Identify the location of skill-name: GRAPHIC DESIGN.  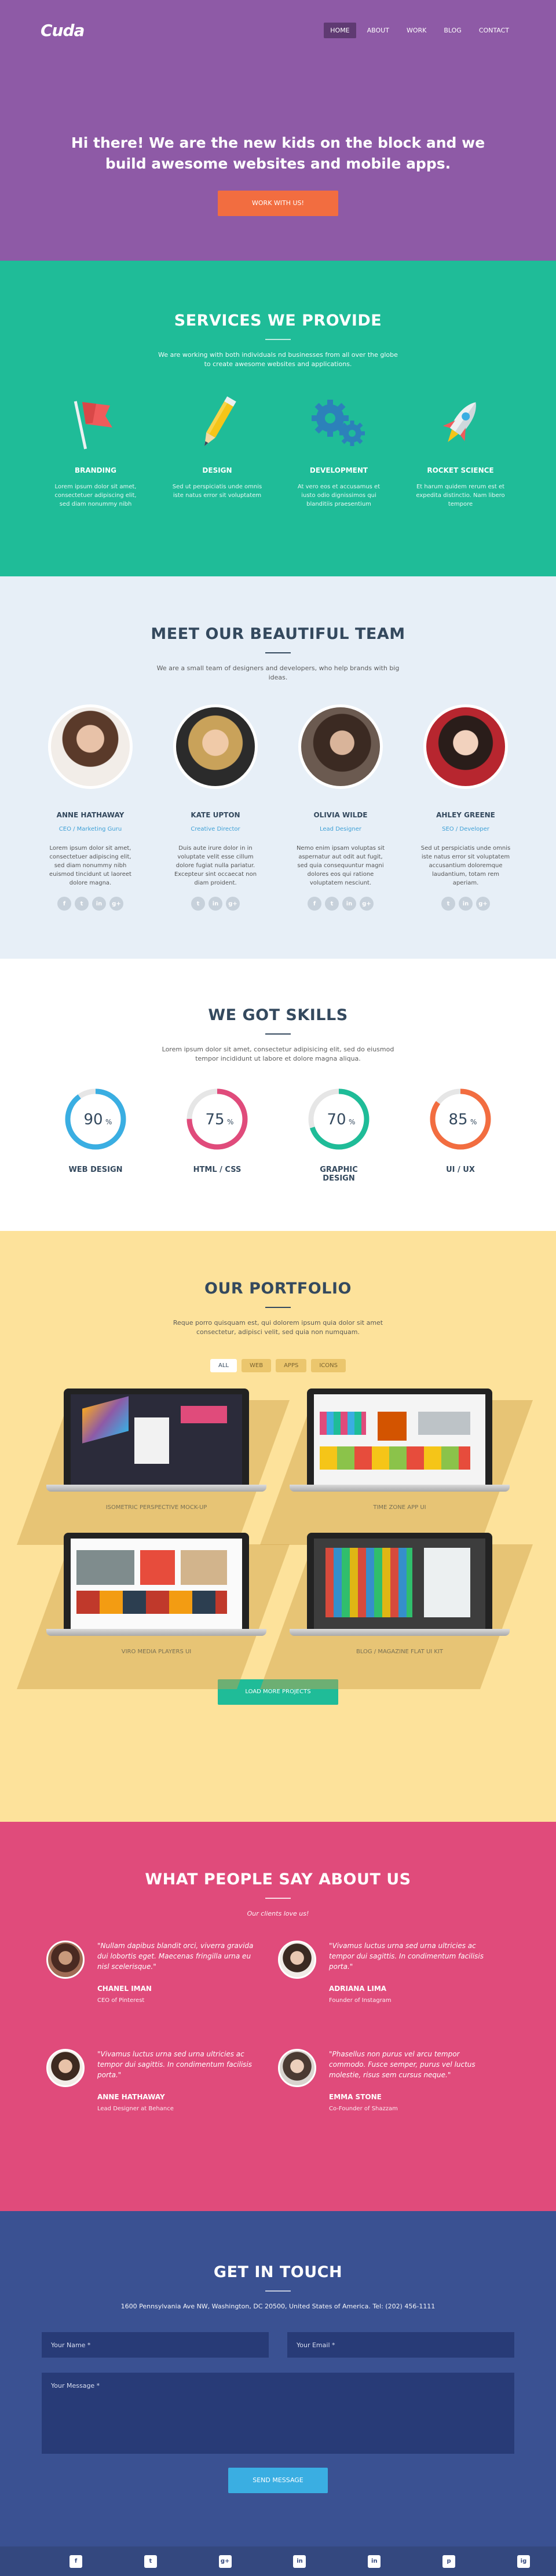
(339, 1174).